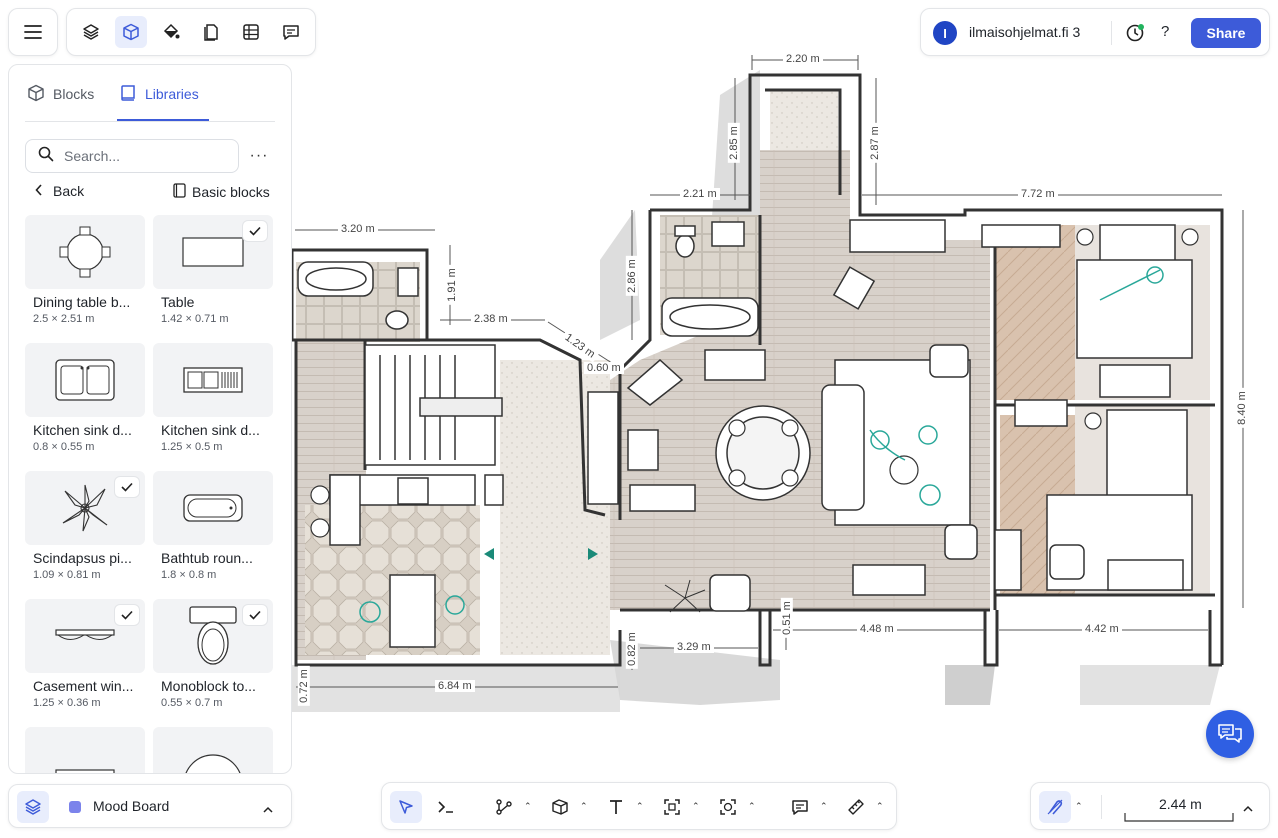 Image resolution: width=1278 pixels, height=838 pixels. I want to click on item-size: 0.55 × 0.7 m, so click(192, 703).